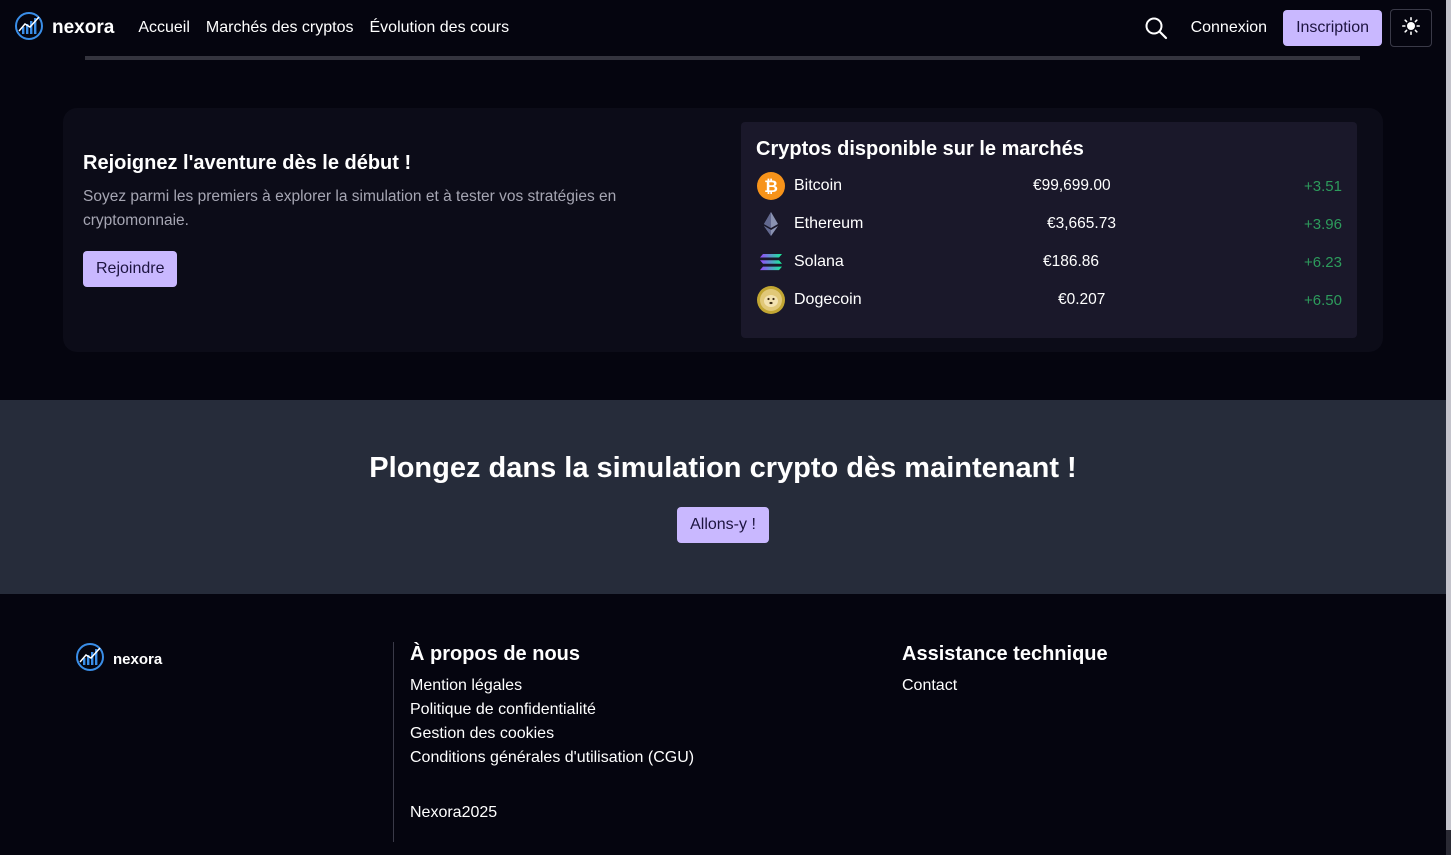  I want to click on brand-name: nexora, so click(83, 27).